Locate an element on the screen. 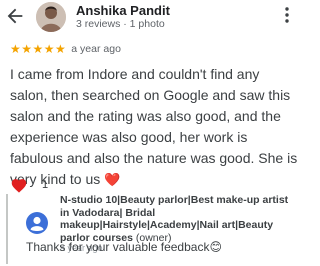 Image resolution: width=320 pixels, height=266 pixels. heart-emoji: ❤️ is located at coordinates (112, 179).